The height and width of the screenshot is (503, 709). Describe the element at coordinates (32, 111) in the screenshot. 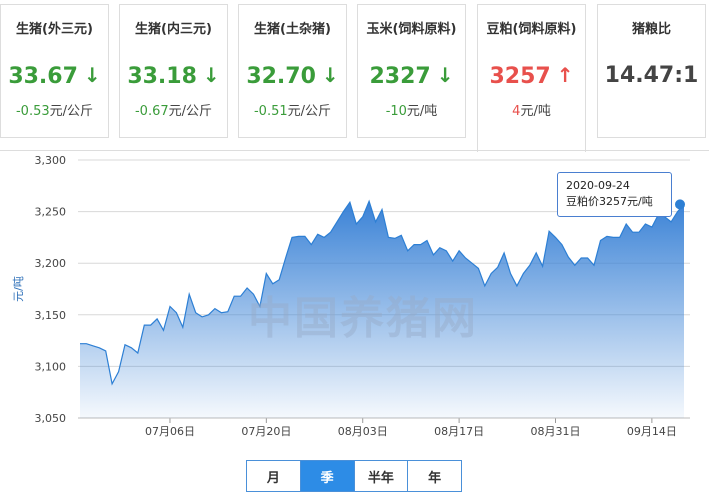

I see `change-value: -0.53` at that location.